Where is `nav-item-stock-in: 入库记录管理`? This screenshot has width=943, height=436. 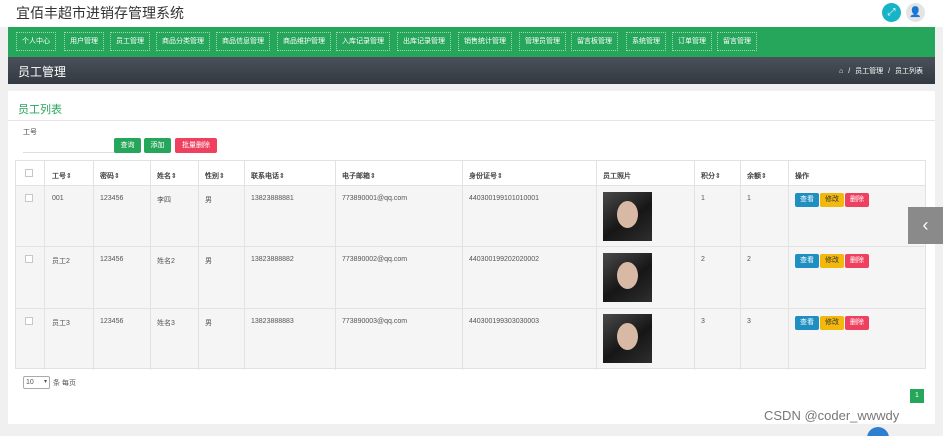 nav-item-stock-in: 入库记录管理 is located at coordinates (363, 41).